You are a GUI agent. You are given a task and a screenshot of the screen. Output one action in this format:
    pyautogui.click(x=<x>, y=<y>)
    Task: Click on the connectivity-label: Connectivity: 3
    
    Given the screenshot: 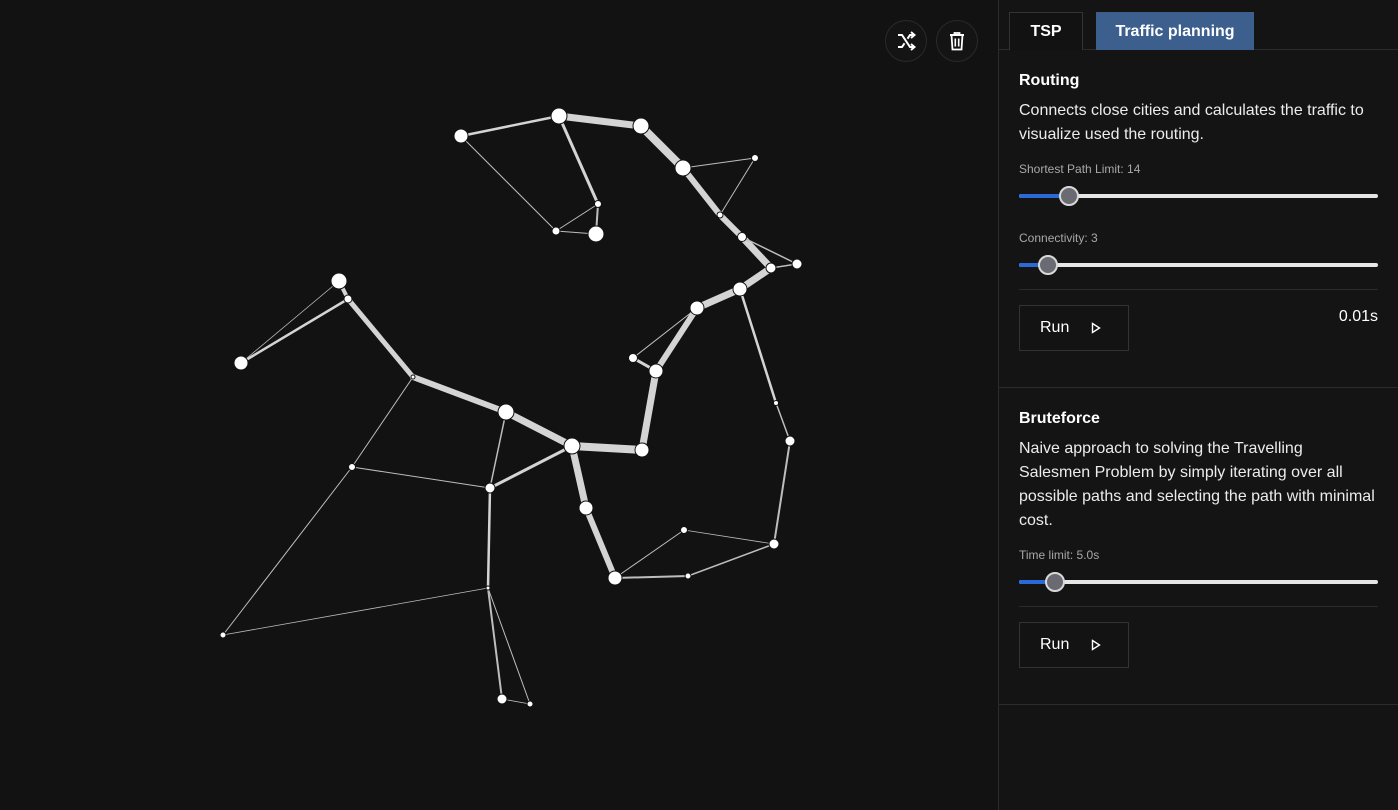 What is the action you would take?
    pyautogui.click(x=1058, y=238)
    